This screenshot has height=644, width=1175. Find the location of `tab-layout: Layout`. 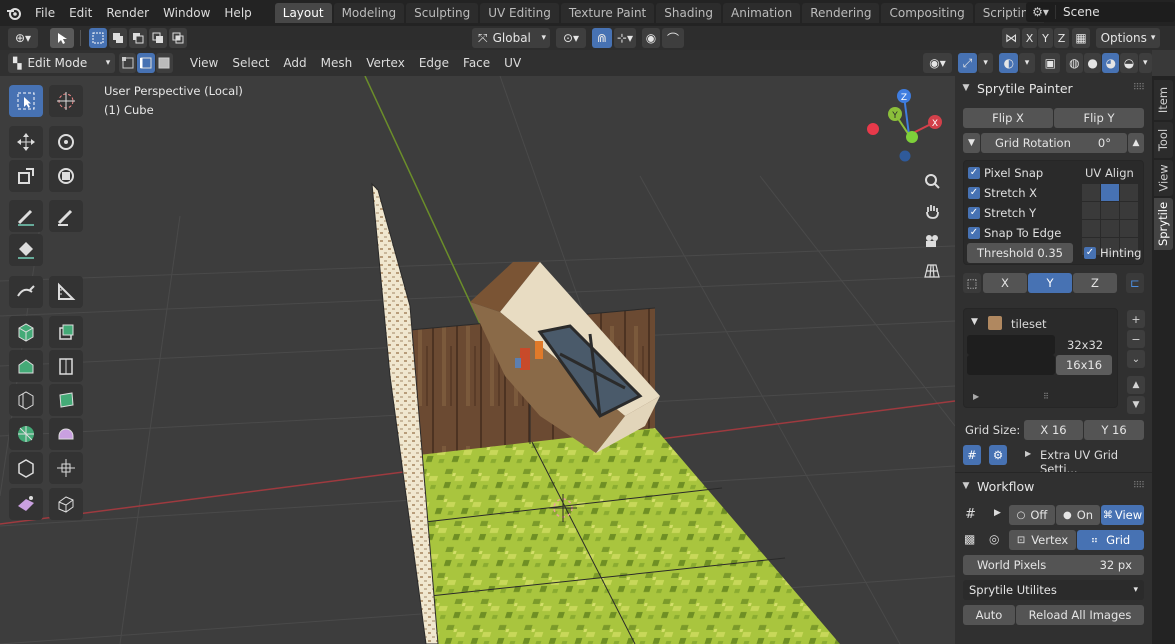

tab-layout: Layout is located at coordinates (303, 13).